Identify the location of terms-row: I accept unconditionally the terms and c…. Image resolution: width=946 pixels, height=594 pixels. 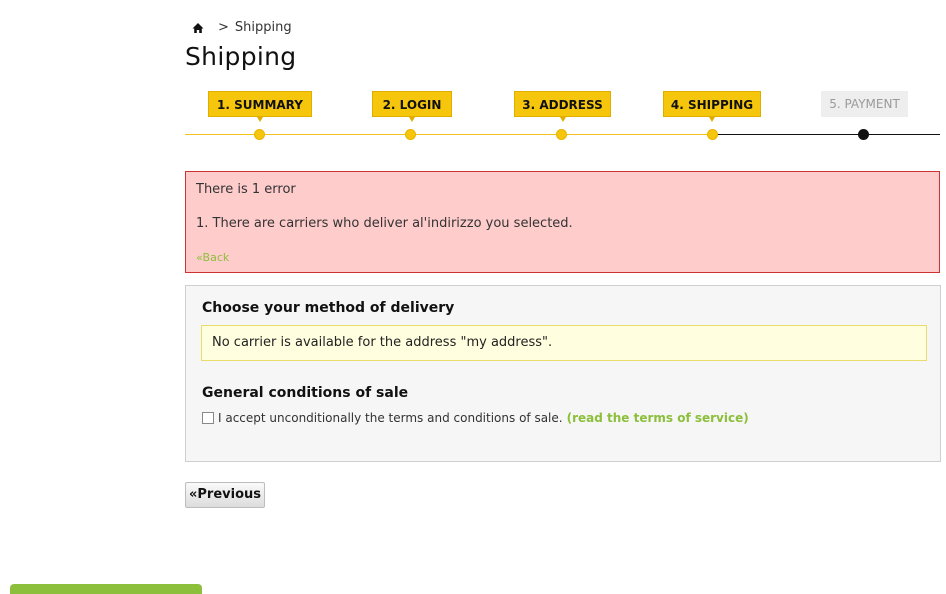
(475, 418).